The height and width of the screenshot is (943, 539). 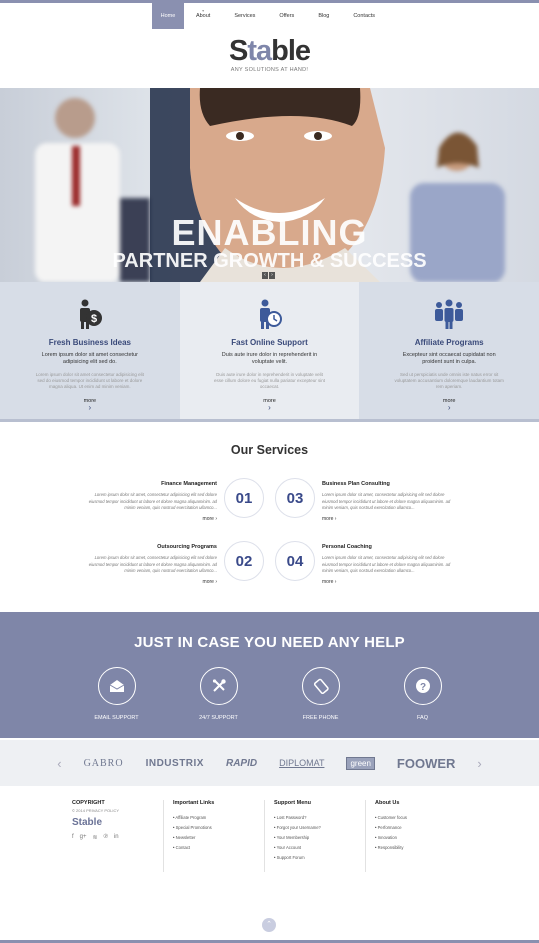 I want to click on footer-link: Innovation, so click(x=391, y=838).